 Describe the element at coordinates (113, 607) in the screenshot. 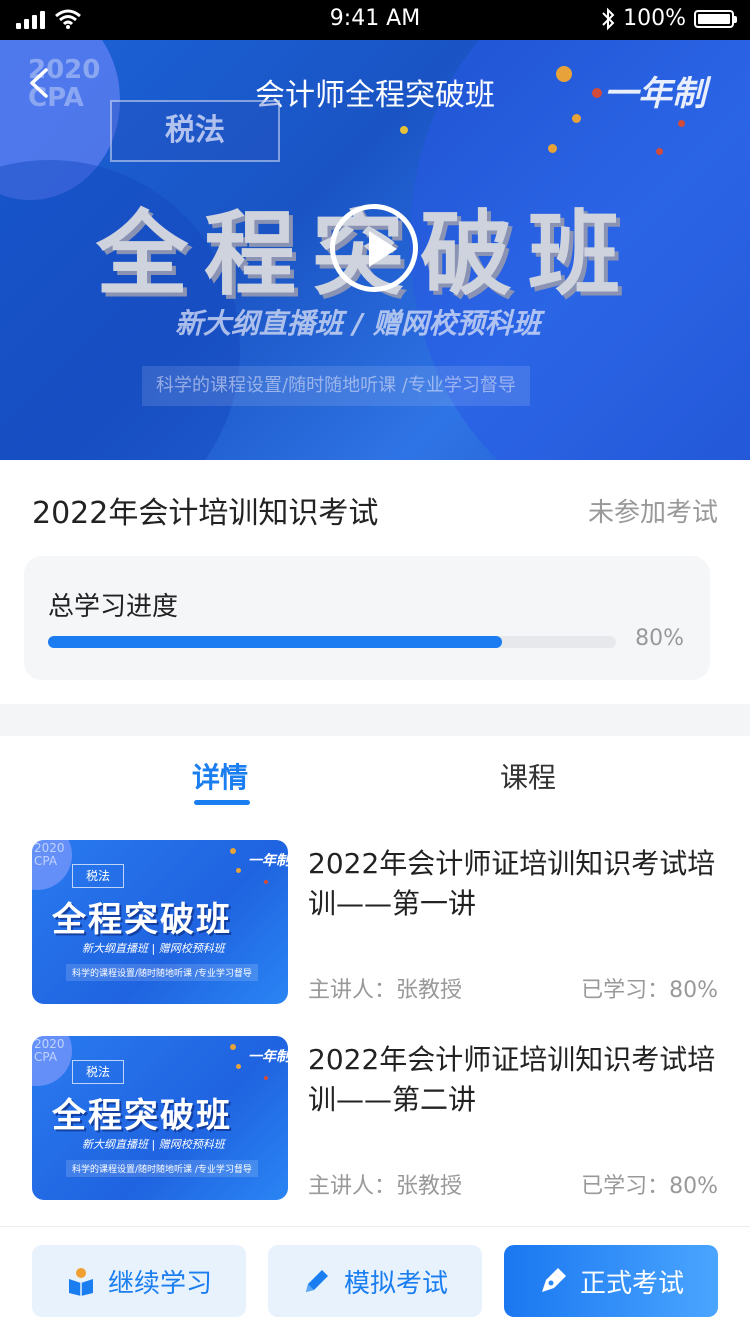

I see `progress-label: 总学习进度` at that location.